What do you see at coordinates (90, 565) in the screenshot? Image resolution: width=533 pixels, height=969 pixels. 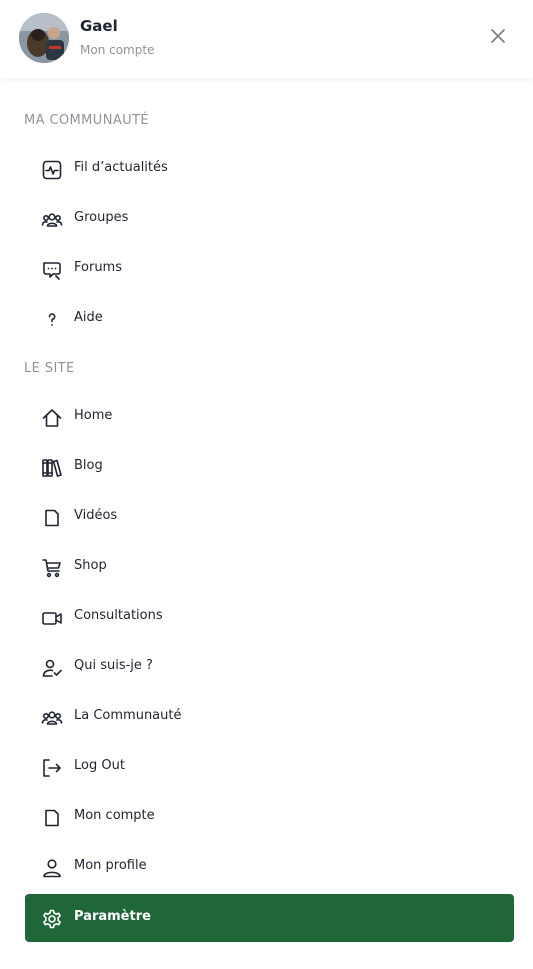 I see `menu-item-label: Shop` at bounding box center [90, 565].